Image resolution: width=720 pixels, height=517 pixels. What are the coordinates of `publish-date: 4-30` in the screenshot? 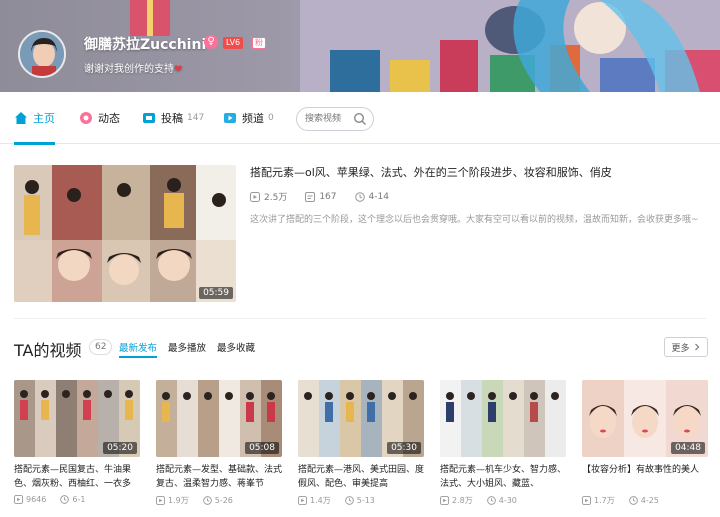 It's located at (501, 500).